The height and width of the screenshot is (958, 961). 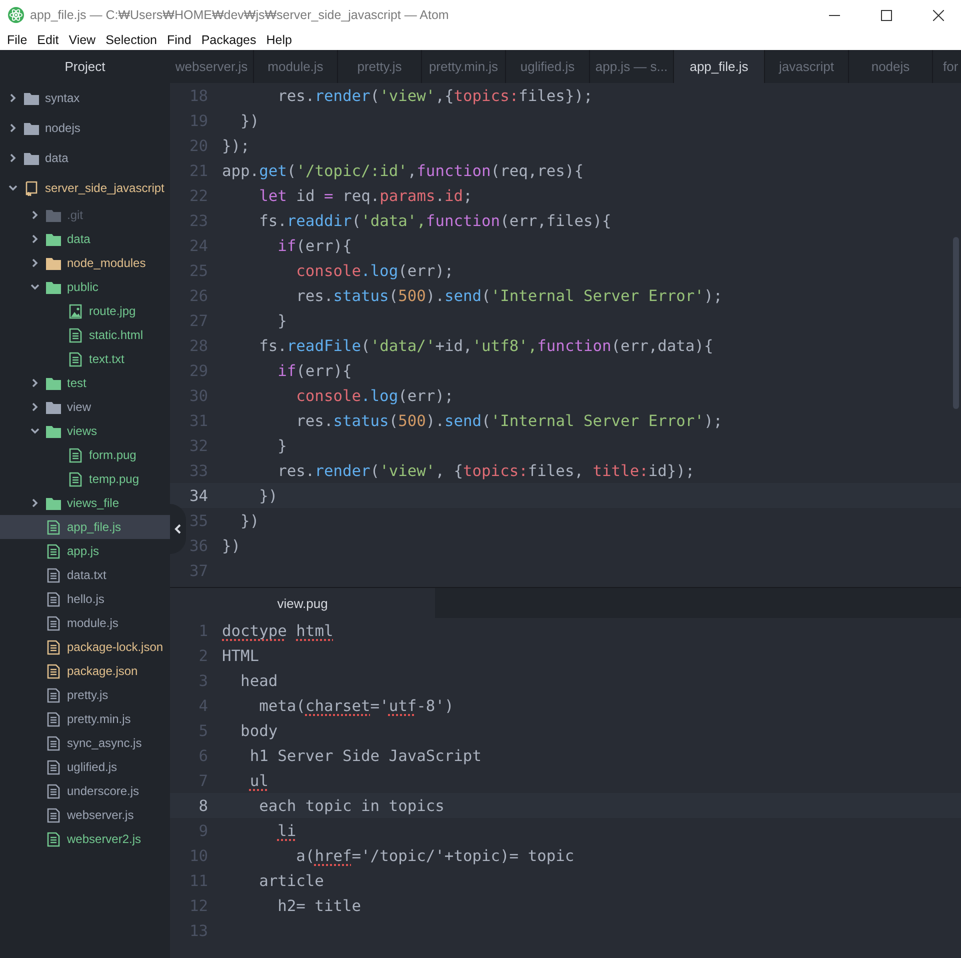 I want to click on tree-item: text.txt, so click(x=85, y=359).